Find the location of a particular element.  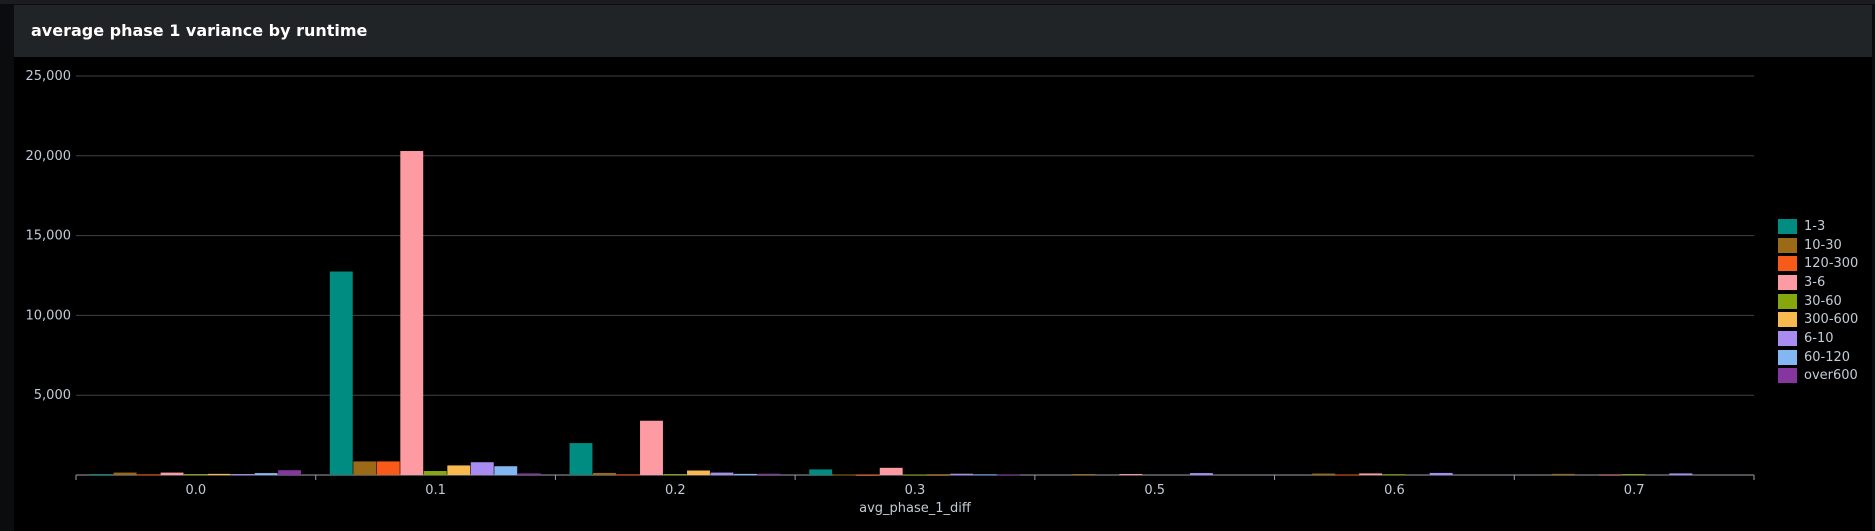

bar-6-10-0.2 is located at coordinates (722, 473).